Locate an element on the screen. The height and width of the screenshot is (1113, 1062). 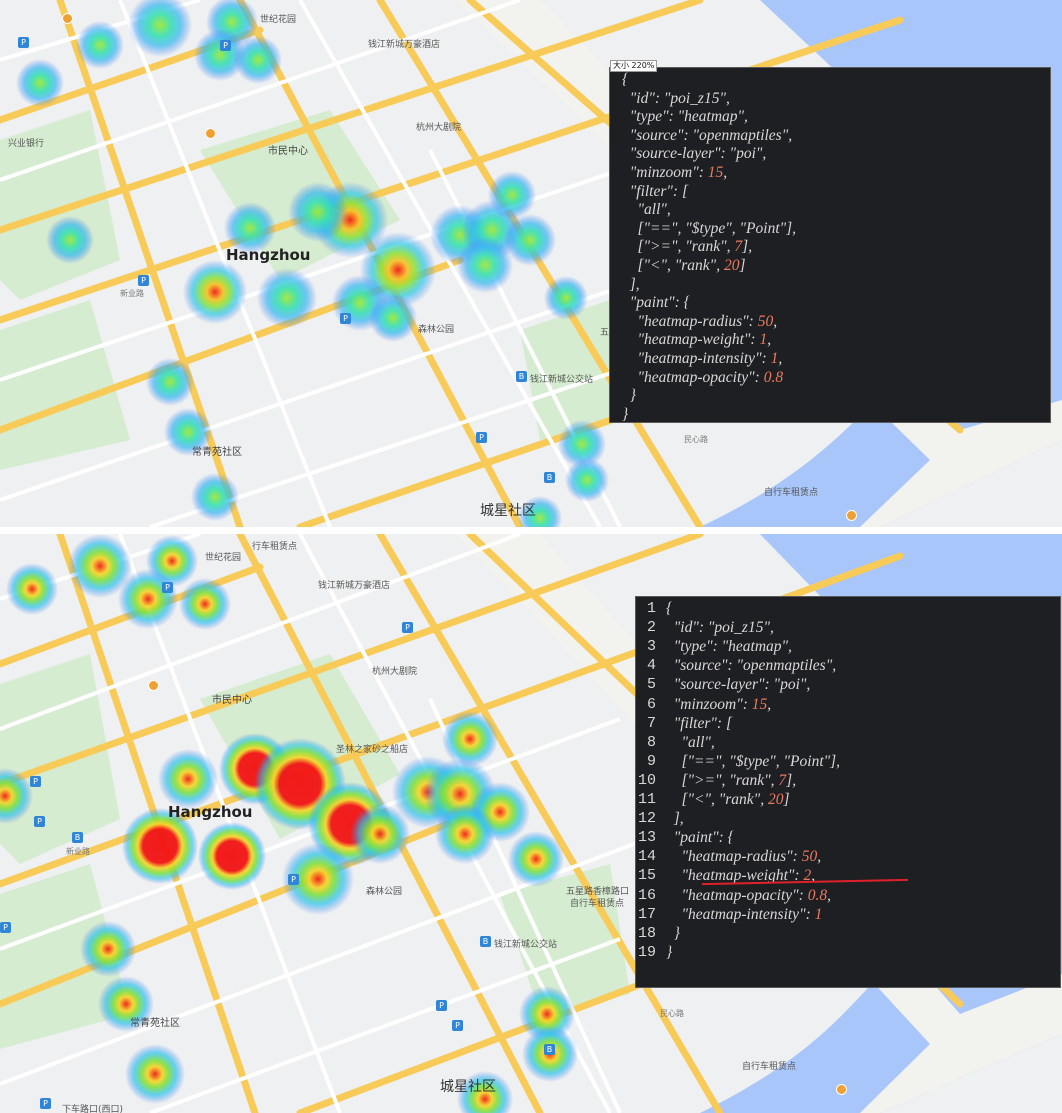
poi-label-century-garden: 世纪花园 is located at coordinates (278, 20).